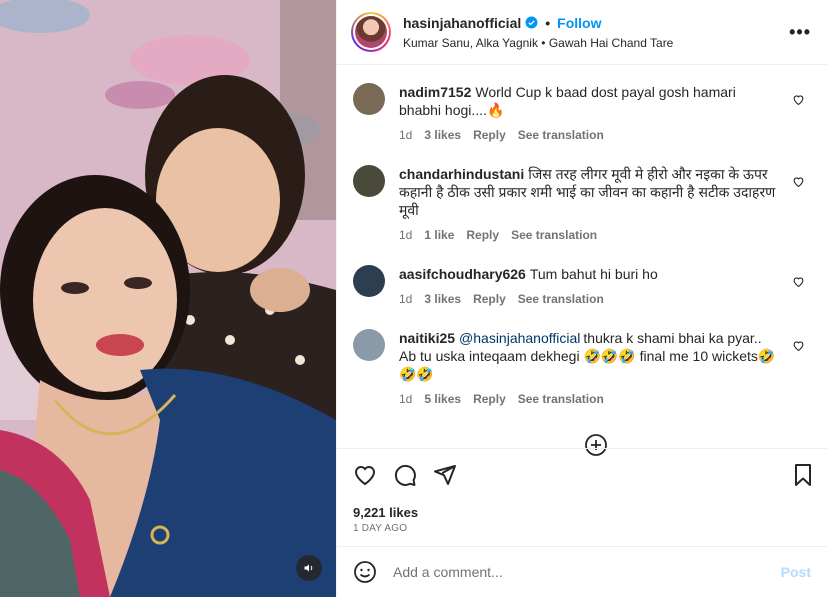  I want to click on follow-button: Follow, so click(579, 23).